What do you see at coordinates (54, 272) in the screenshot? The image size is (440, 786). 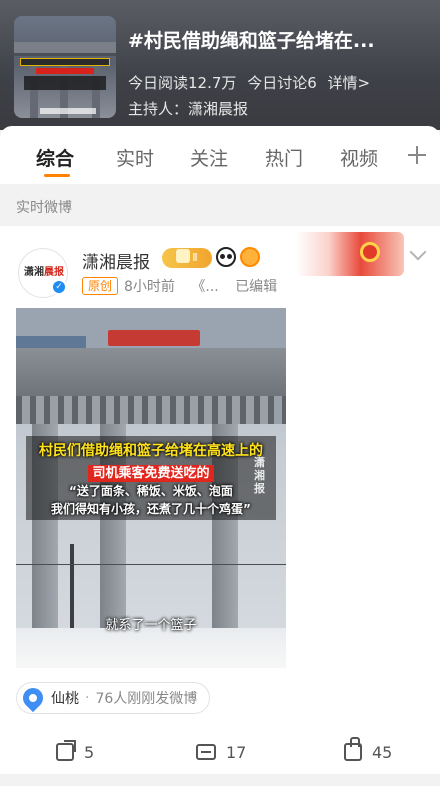 I see `avatar-text-b: 晨报` at bounding box center [54, 272].